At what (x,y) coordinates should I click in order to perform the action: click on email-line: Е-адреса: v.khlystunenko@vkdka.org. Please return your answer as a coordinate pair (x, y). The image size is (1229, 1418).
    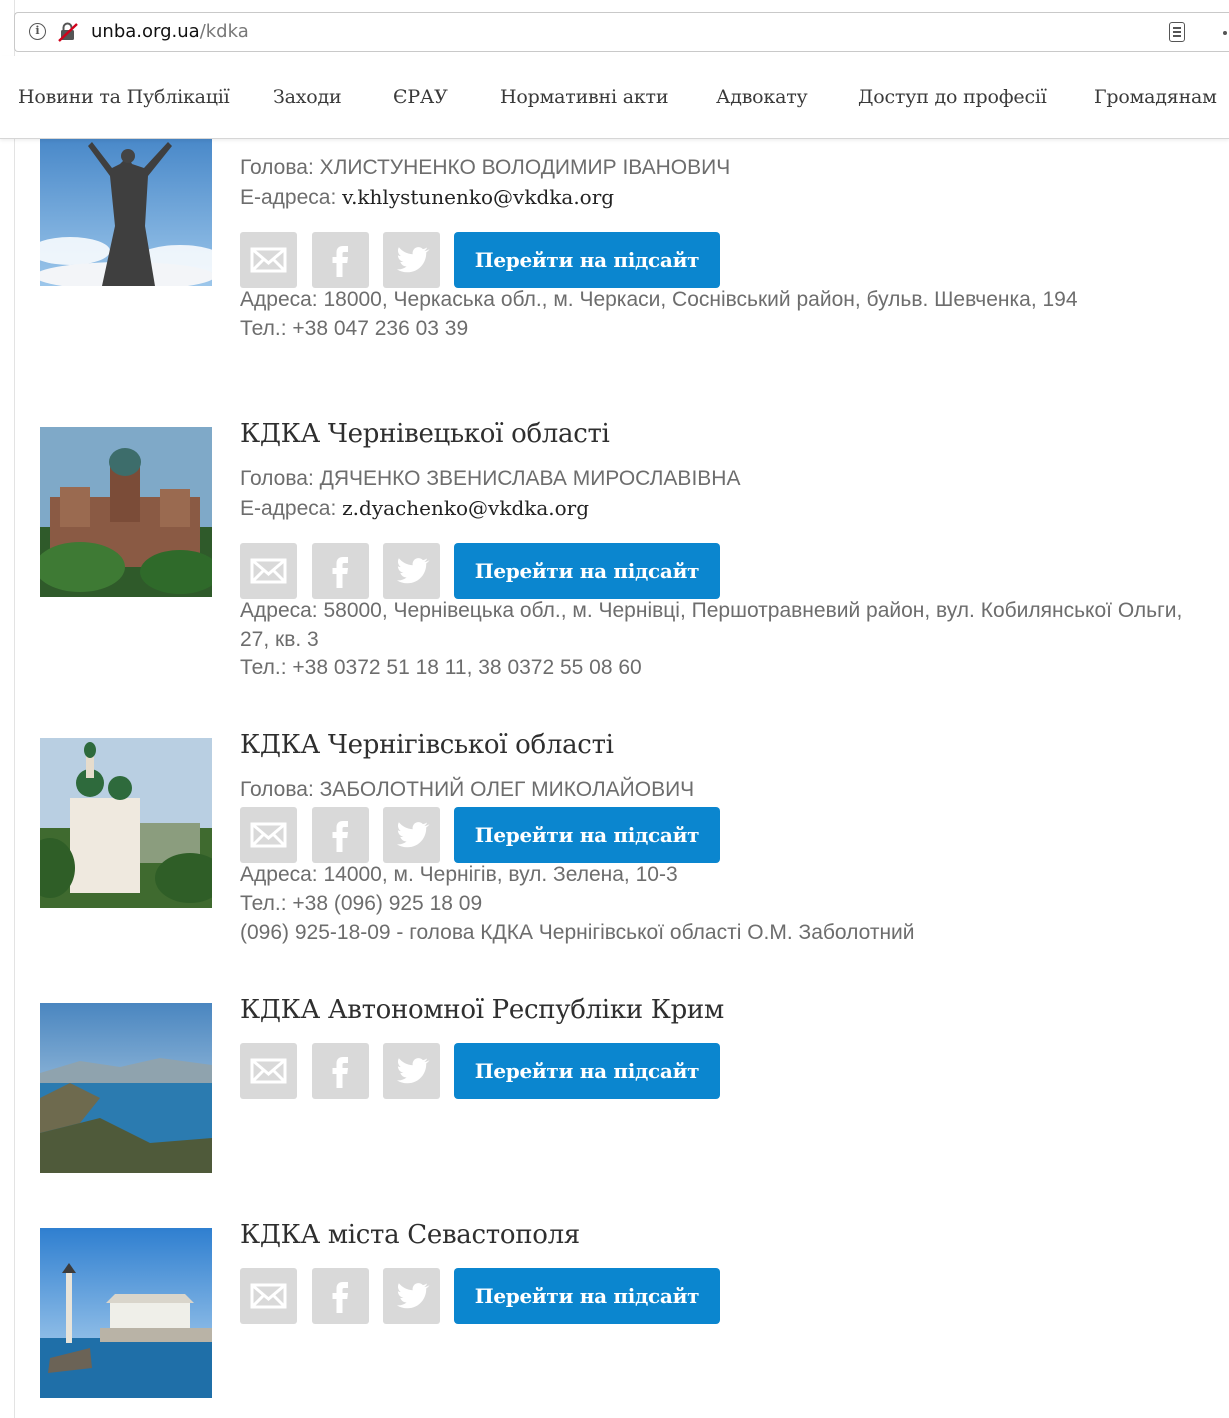
    Looking at the image, I should click on (427, 197).